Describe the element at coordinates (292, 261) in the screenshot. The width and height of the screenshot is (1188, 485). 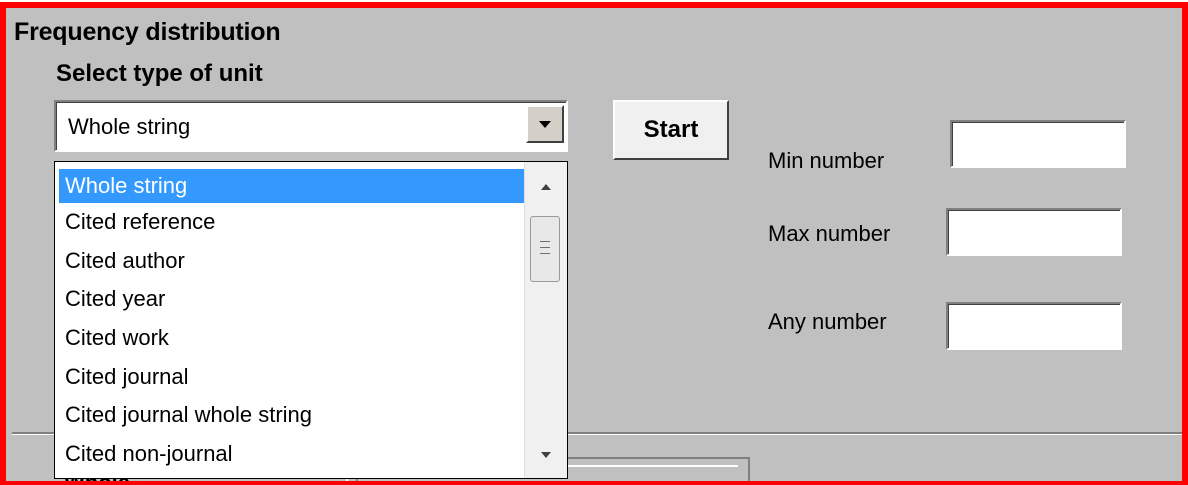
I see `dropdown-option-cited-author: Cited author` at that location.